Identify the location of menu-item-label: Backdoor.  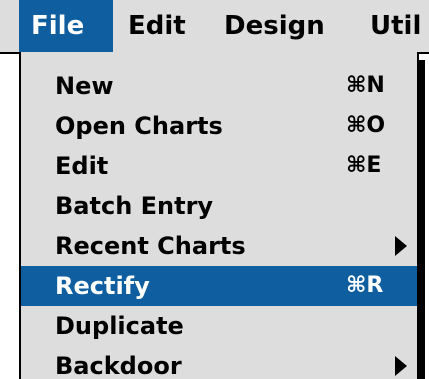
(118, 365).